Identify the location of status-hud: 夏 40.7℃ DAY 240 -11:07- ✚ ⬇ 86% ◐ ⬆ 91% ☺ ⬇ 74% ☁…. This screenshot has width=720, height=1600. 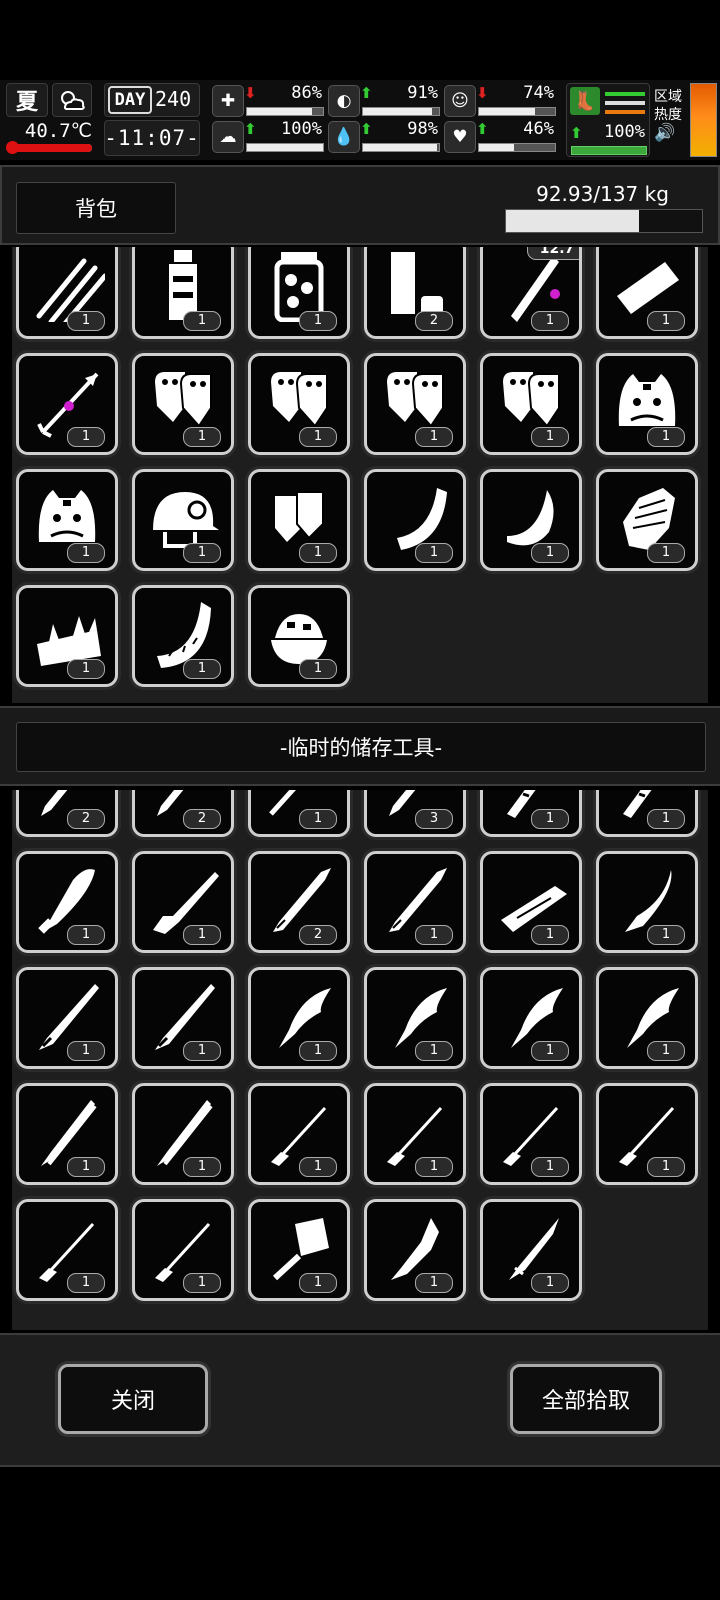
(360, 120).